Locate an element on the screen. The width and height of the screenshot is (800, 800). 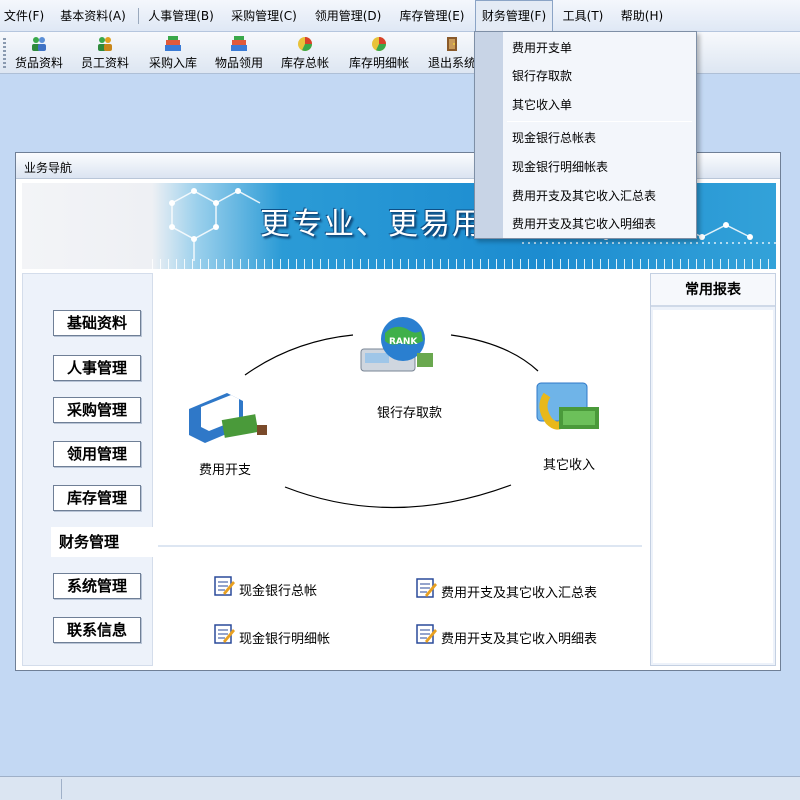
window-title: 业务导航 is located at coordinates (48, 168).